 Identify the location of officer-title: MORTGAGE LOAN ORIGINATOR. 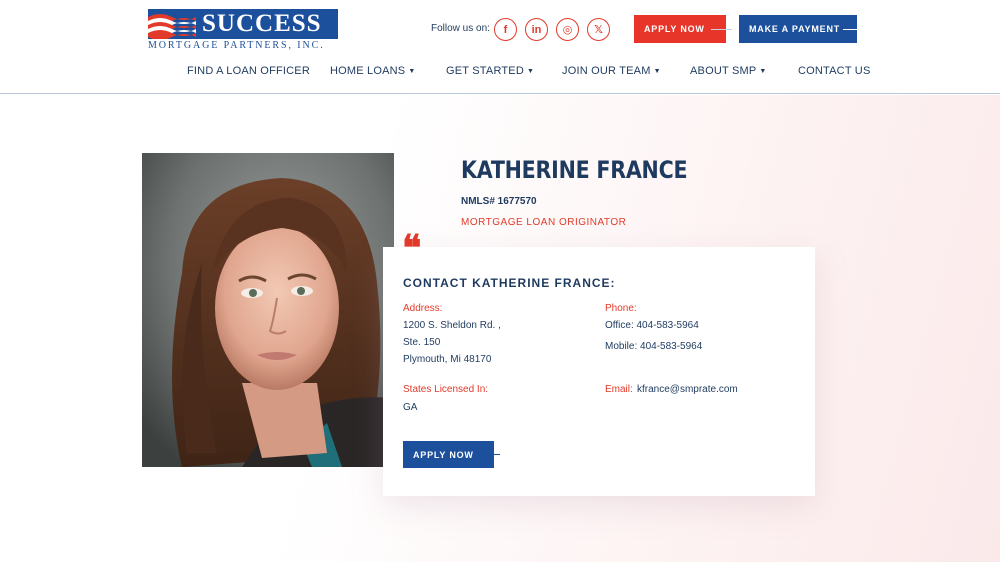
(544, 222).